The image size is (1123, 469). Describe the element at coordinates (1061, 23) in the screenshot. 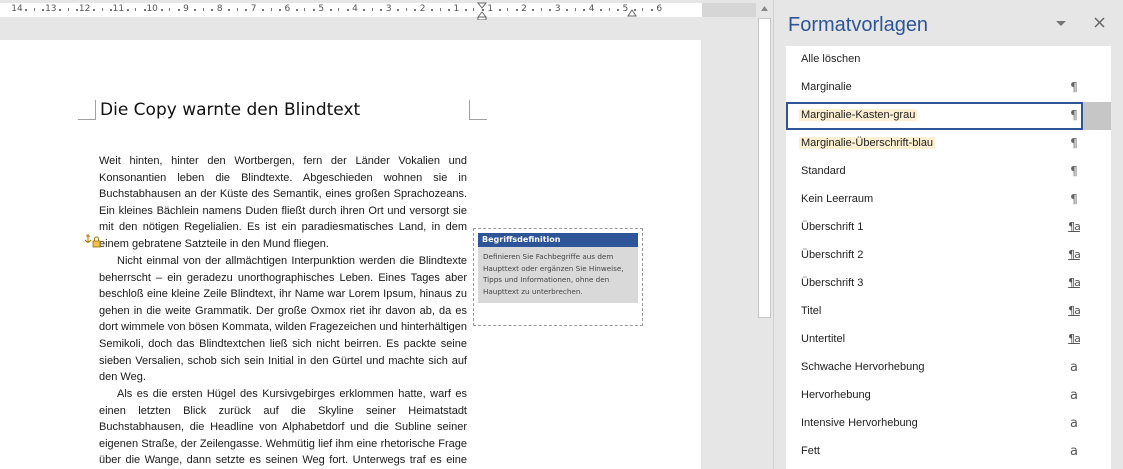

I see `chevron-down-icon` at that location.